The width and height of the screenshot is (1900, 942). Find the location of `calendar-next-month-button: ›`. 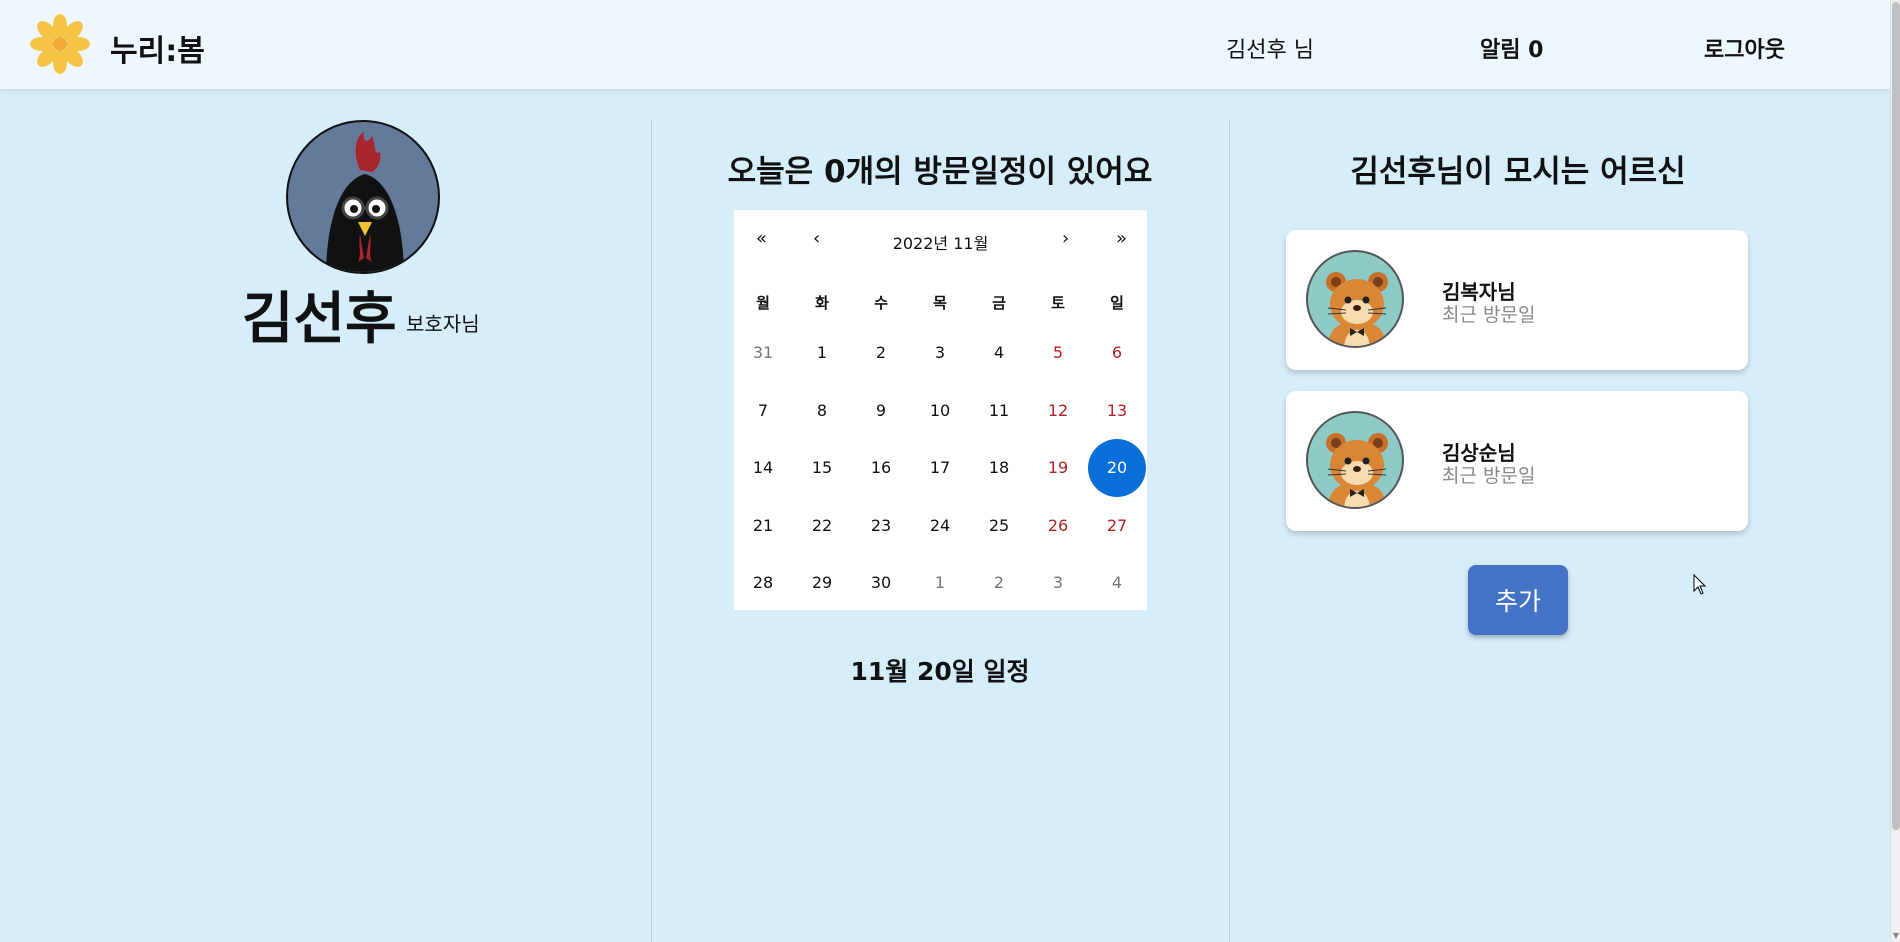

calendar-next-month-button: › is located at coordinates (1065, 238).